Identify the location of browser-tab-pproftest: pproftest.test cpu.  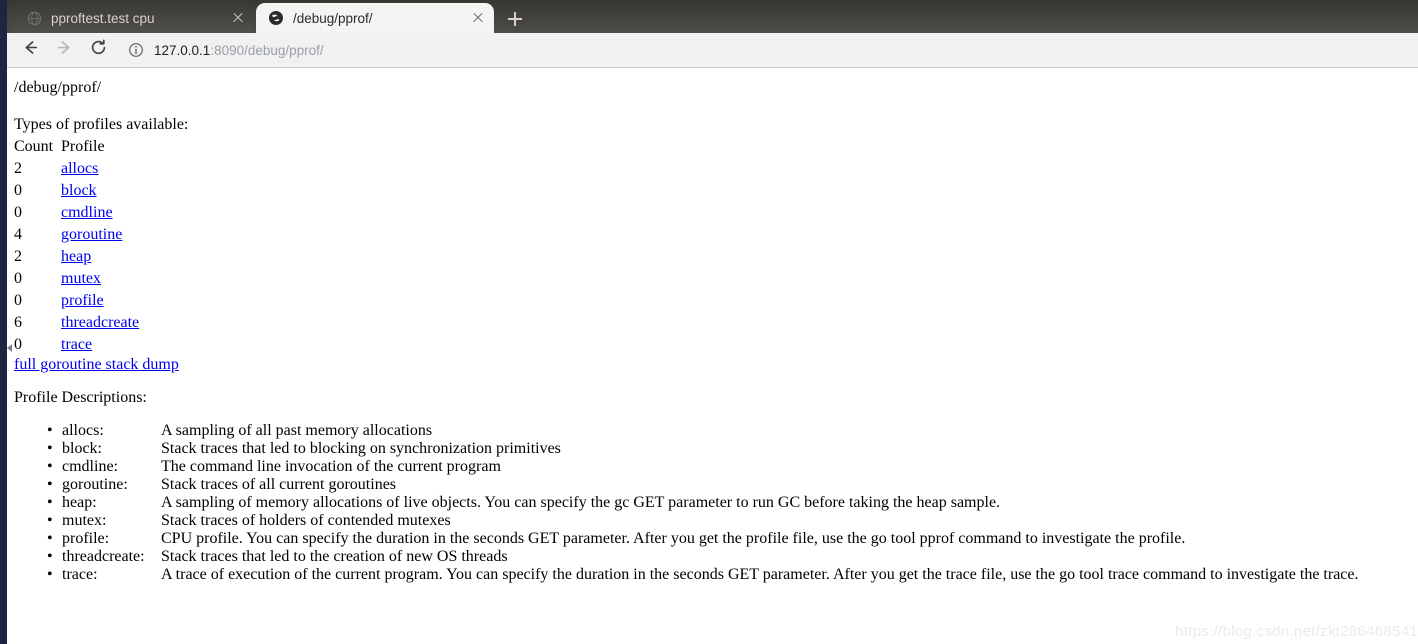
(134, 18).